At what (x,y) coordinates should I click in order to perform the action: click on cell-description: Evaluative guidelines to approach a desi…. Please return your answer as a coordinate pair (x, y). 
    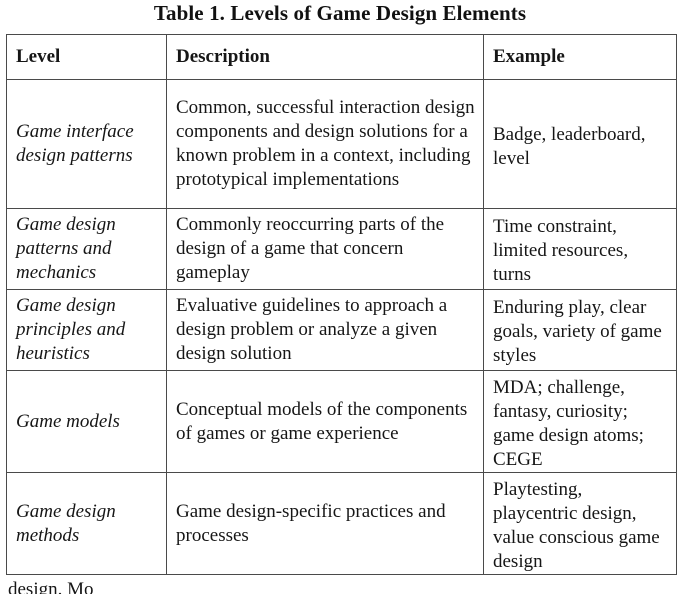
    Looking at the image, I should click on (325, 330).